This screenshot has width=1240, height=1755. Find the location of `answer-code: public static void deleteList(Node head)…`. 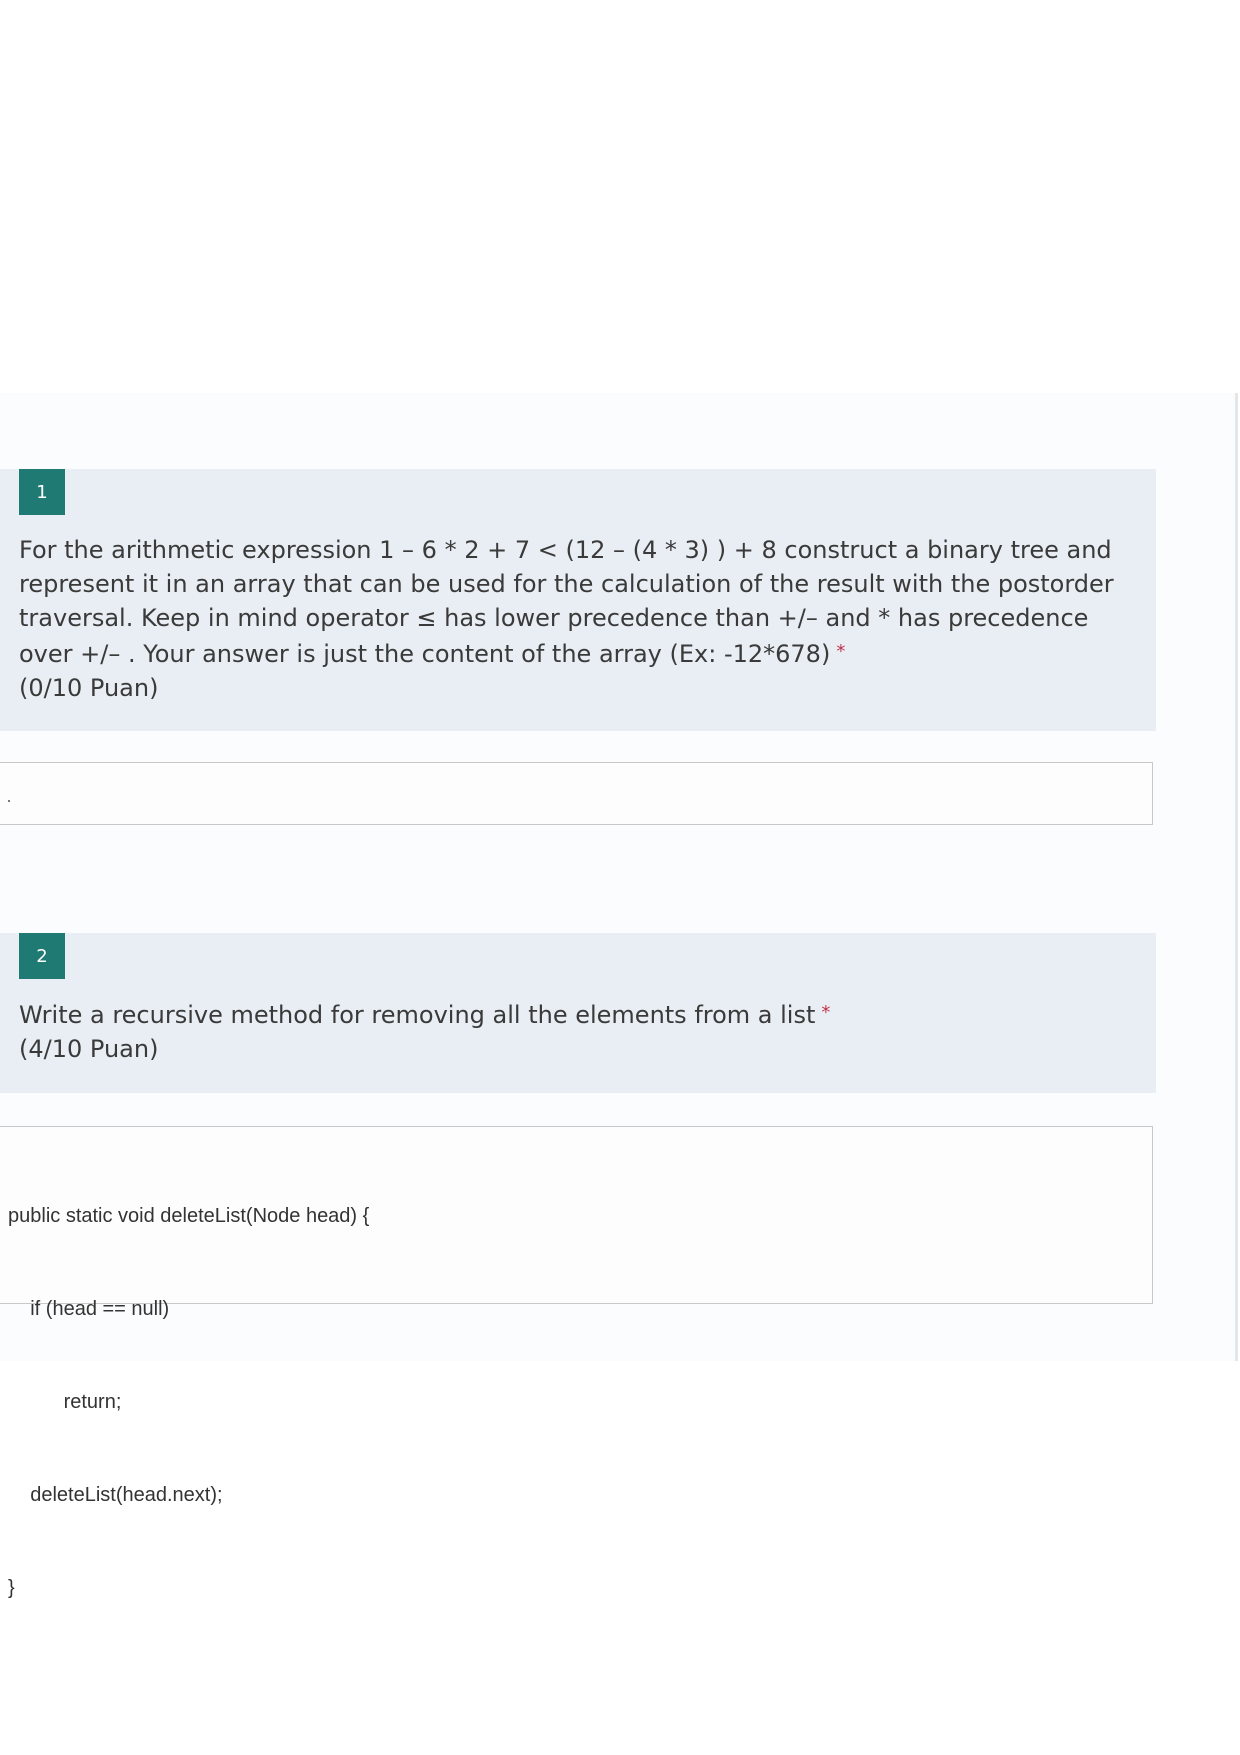

answer-code: public static void deleteList(Node head)… is located at coordinates (188, 1402).